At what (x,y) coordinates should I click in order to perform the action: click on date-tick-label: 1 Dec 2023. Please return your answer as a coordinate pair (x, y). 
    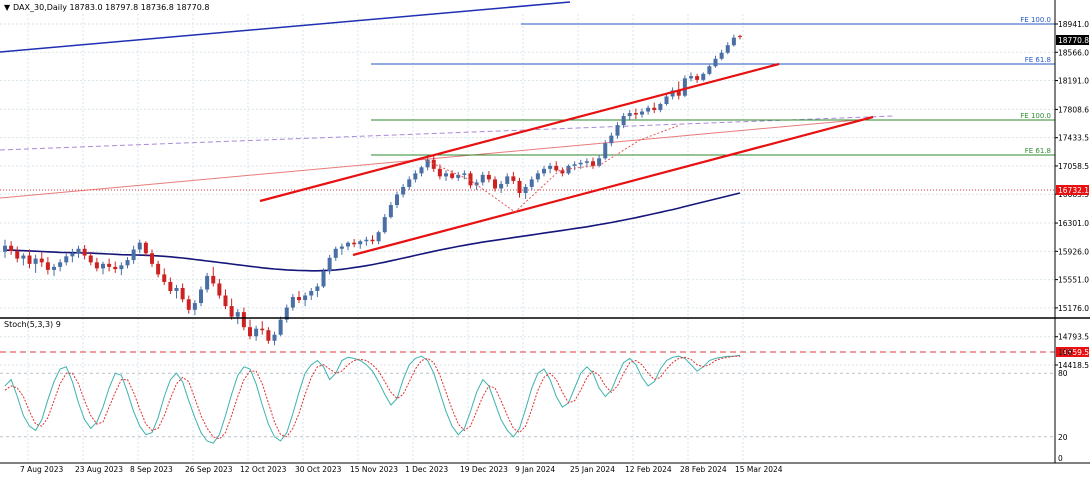
    Looking at the image, I should click on (426, 469).